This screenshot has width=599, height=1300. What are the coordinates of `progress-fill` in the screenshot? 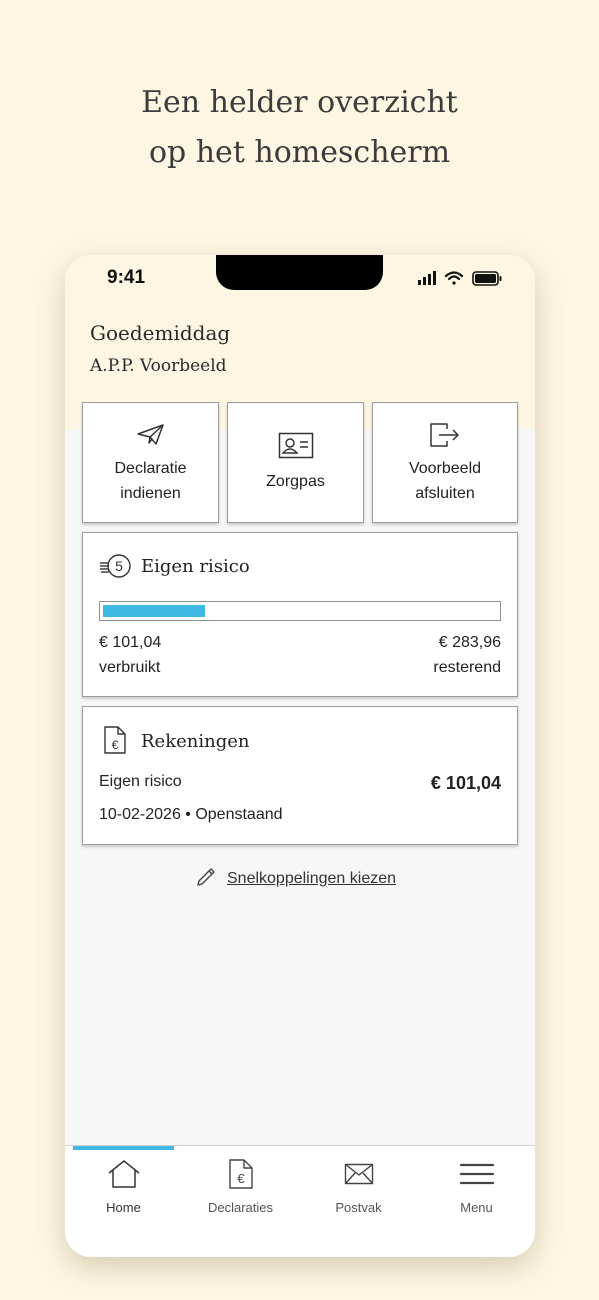 It's located at (154, 611).